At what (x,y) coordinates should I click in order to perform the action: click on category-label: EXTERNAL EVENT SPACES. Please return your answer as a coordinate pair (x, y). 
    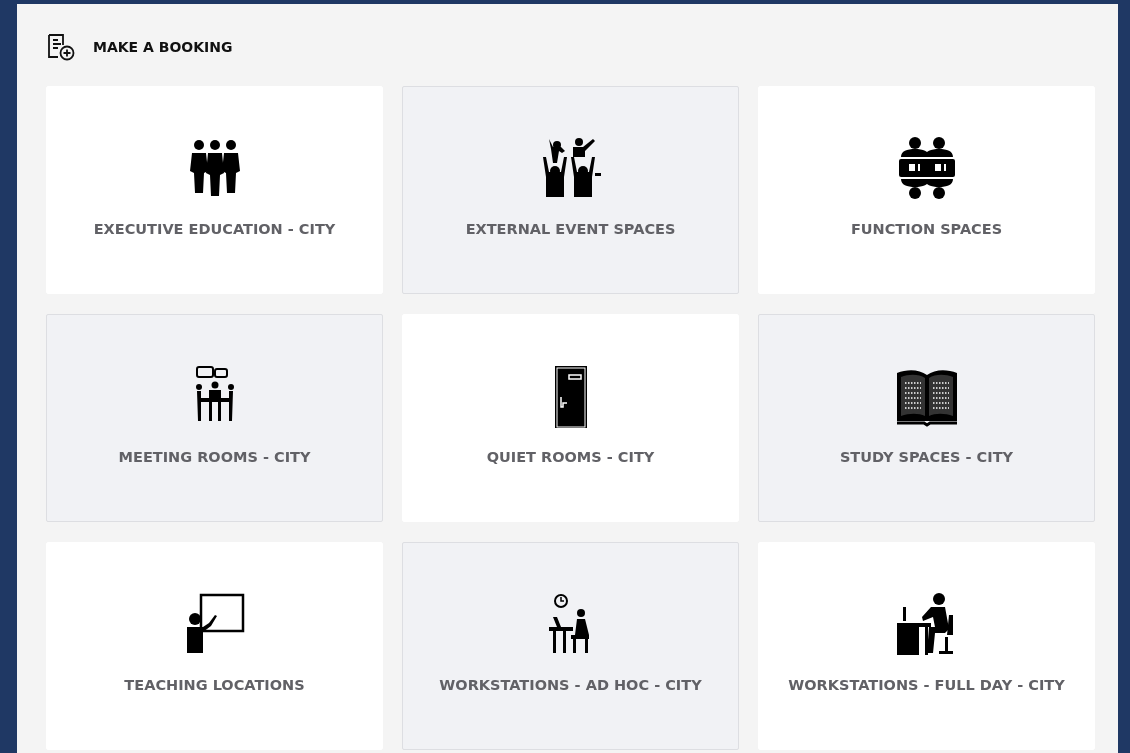
    Looking at the image, I should click on (570, 229).